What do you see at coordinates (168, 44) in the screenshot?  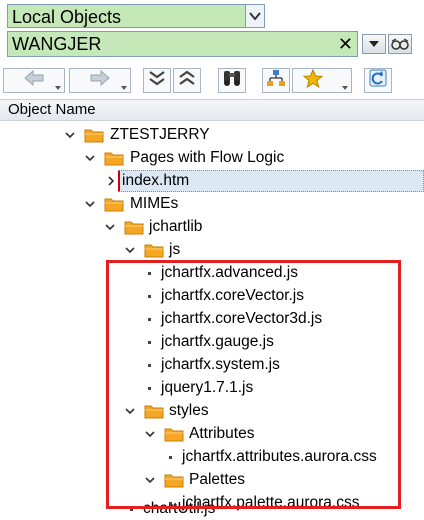 I see `object-name-input` at bounding box center [168, 44].